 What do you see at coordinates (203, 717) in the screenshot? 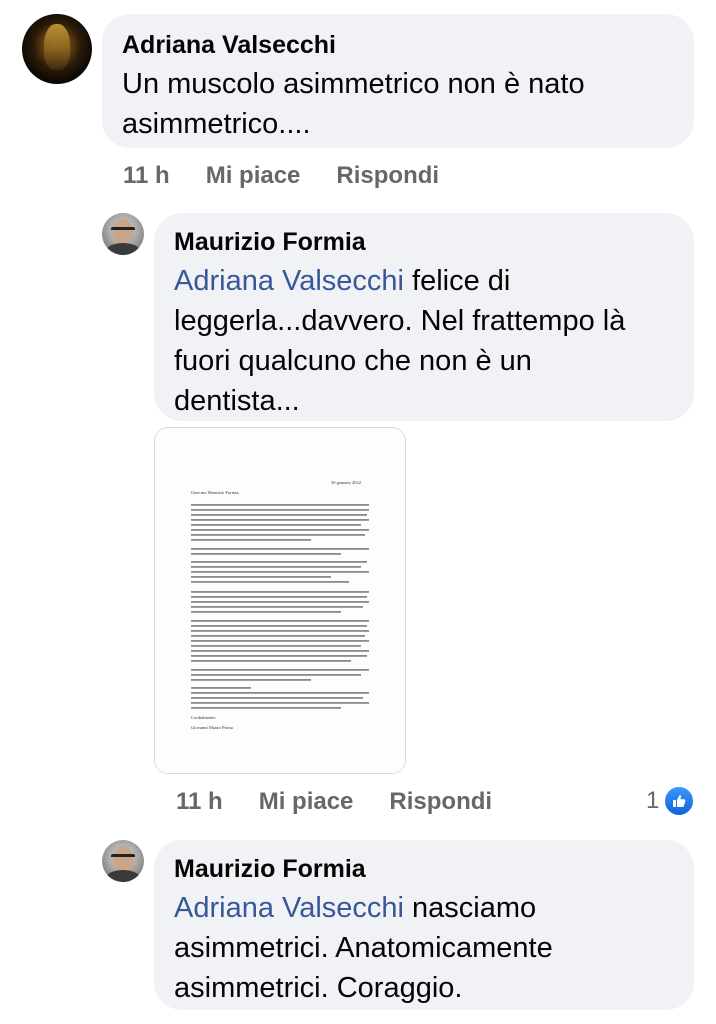
I see `document-closing: Cordialmente` at bounding box center [203, 717].